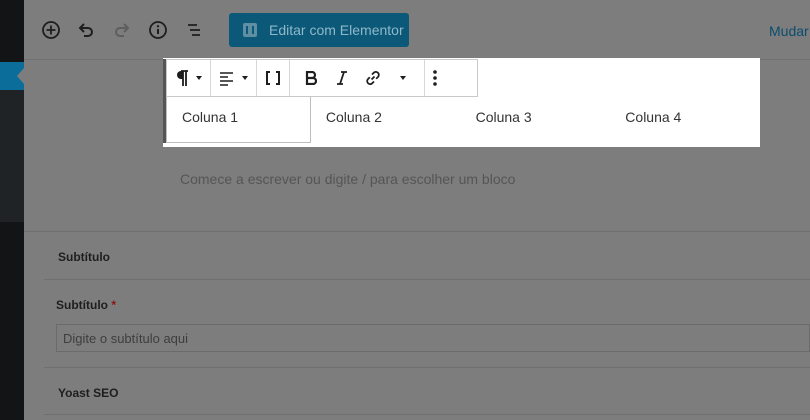  I want to click on sidebar-submenu, so click(12, 156).